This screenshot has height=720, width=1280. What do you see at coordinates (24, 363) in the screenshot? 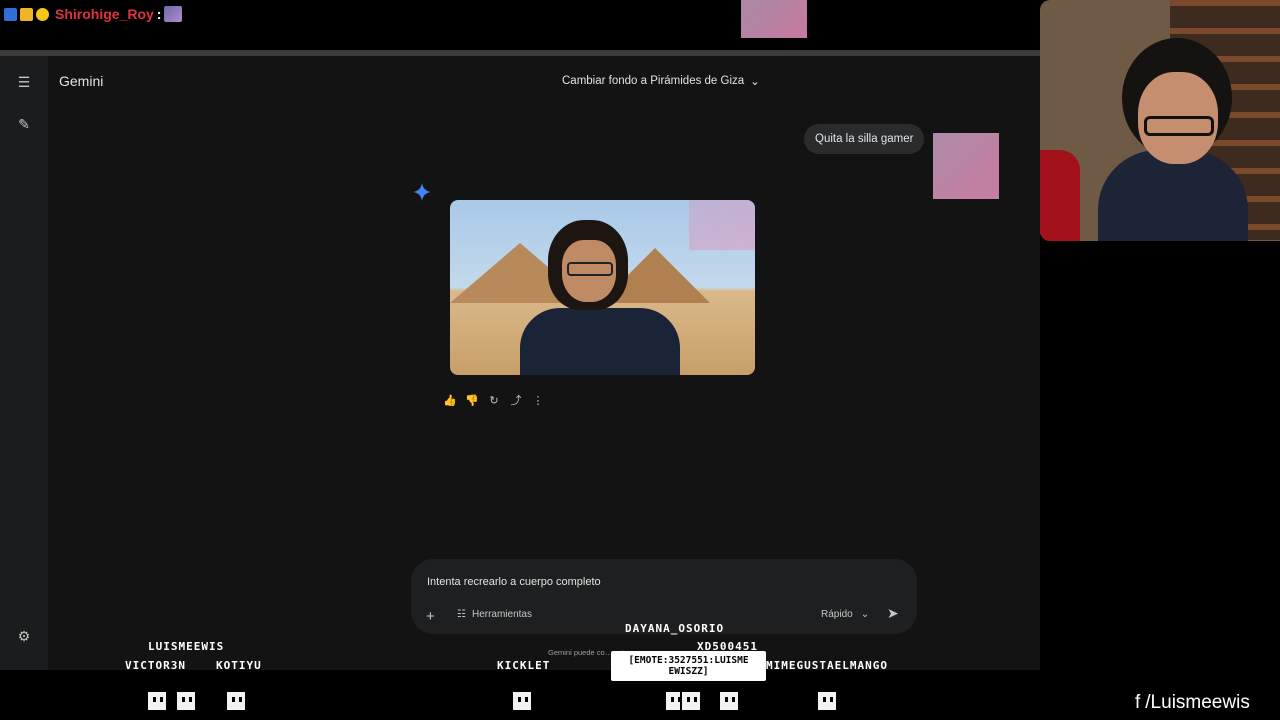
I see `side-rail: ☰ ✎ ⚙` at bounding box center [24, 363].